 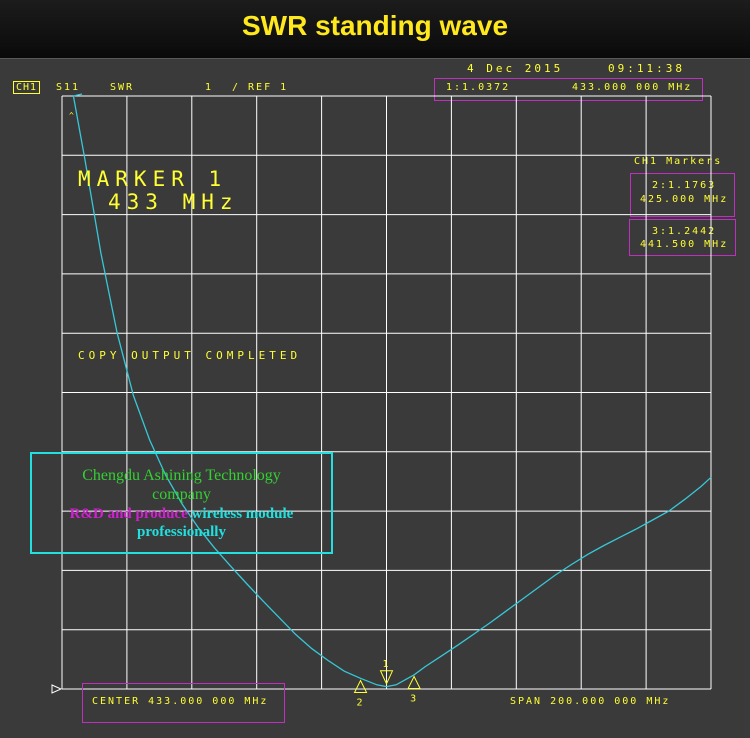 I want to click on company-line1: Chengdu Ashining Technology, so click(x=181, y=475).